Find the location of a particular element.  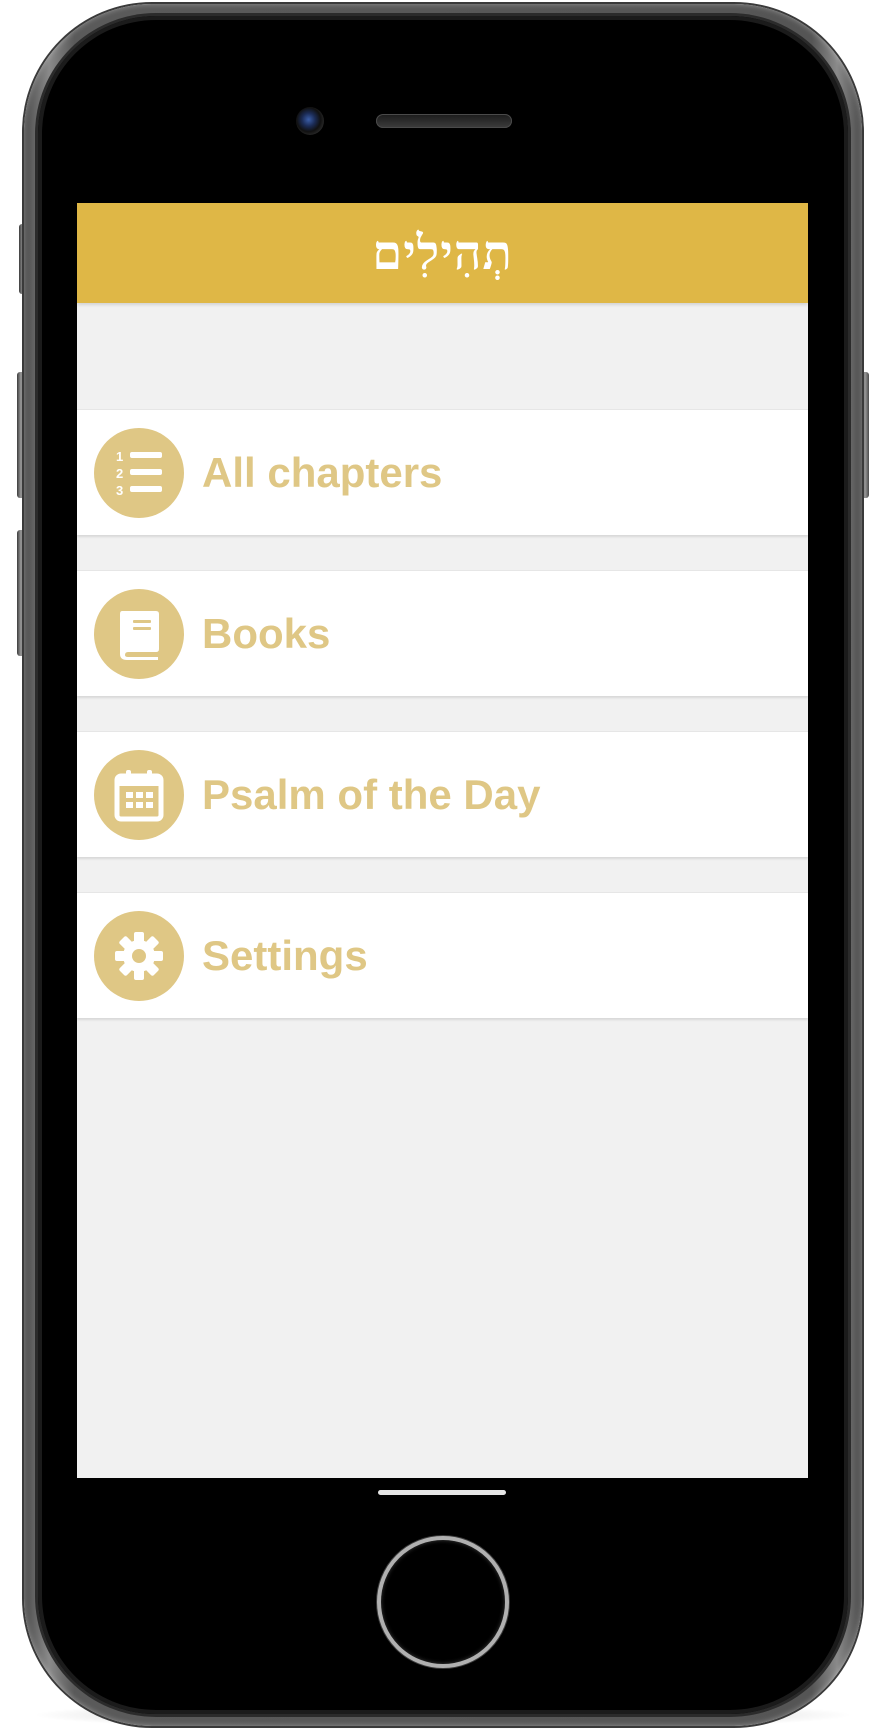

numbered-list-icon: 1 2 3 is located at coordinates (139, 472).